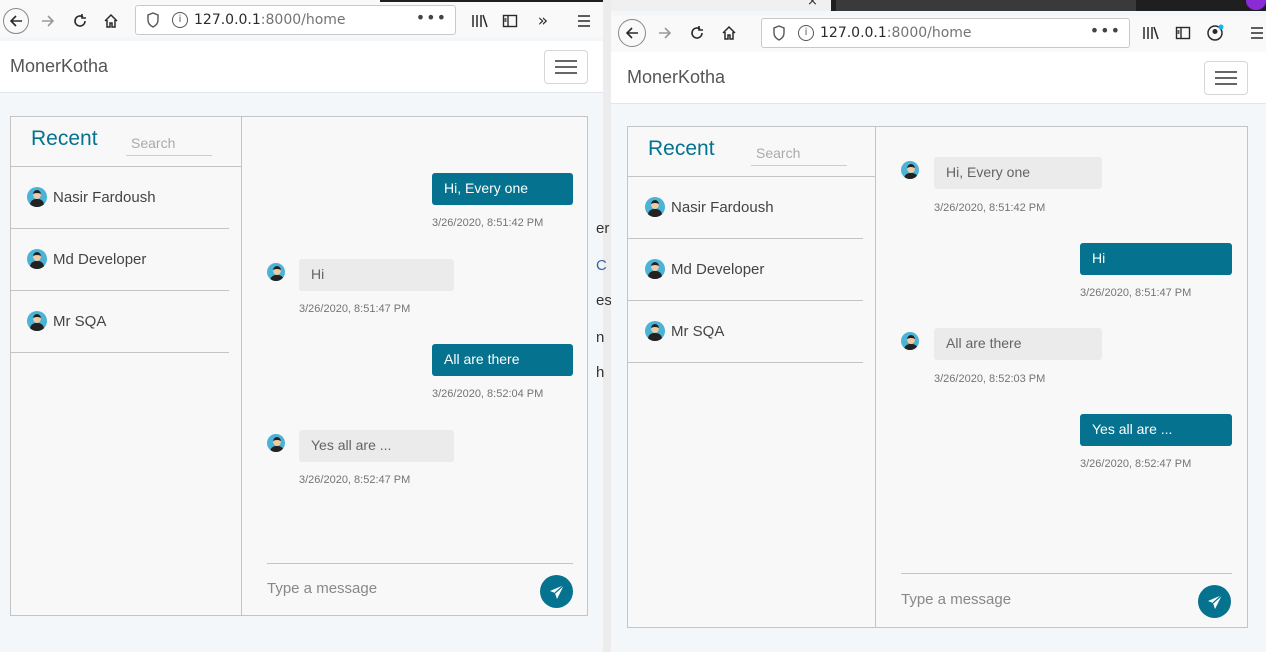  Describe the element at coordinates (896, 33) in the screenshot. I see `url-text: 127.0.0.1:8000/home` at that location.